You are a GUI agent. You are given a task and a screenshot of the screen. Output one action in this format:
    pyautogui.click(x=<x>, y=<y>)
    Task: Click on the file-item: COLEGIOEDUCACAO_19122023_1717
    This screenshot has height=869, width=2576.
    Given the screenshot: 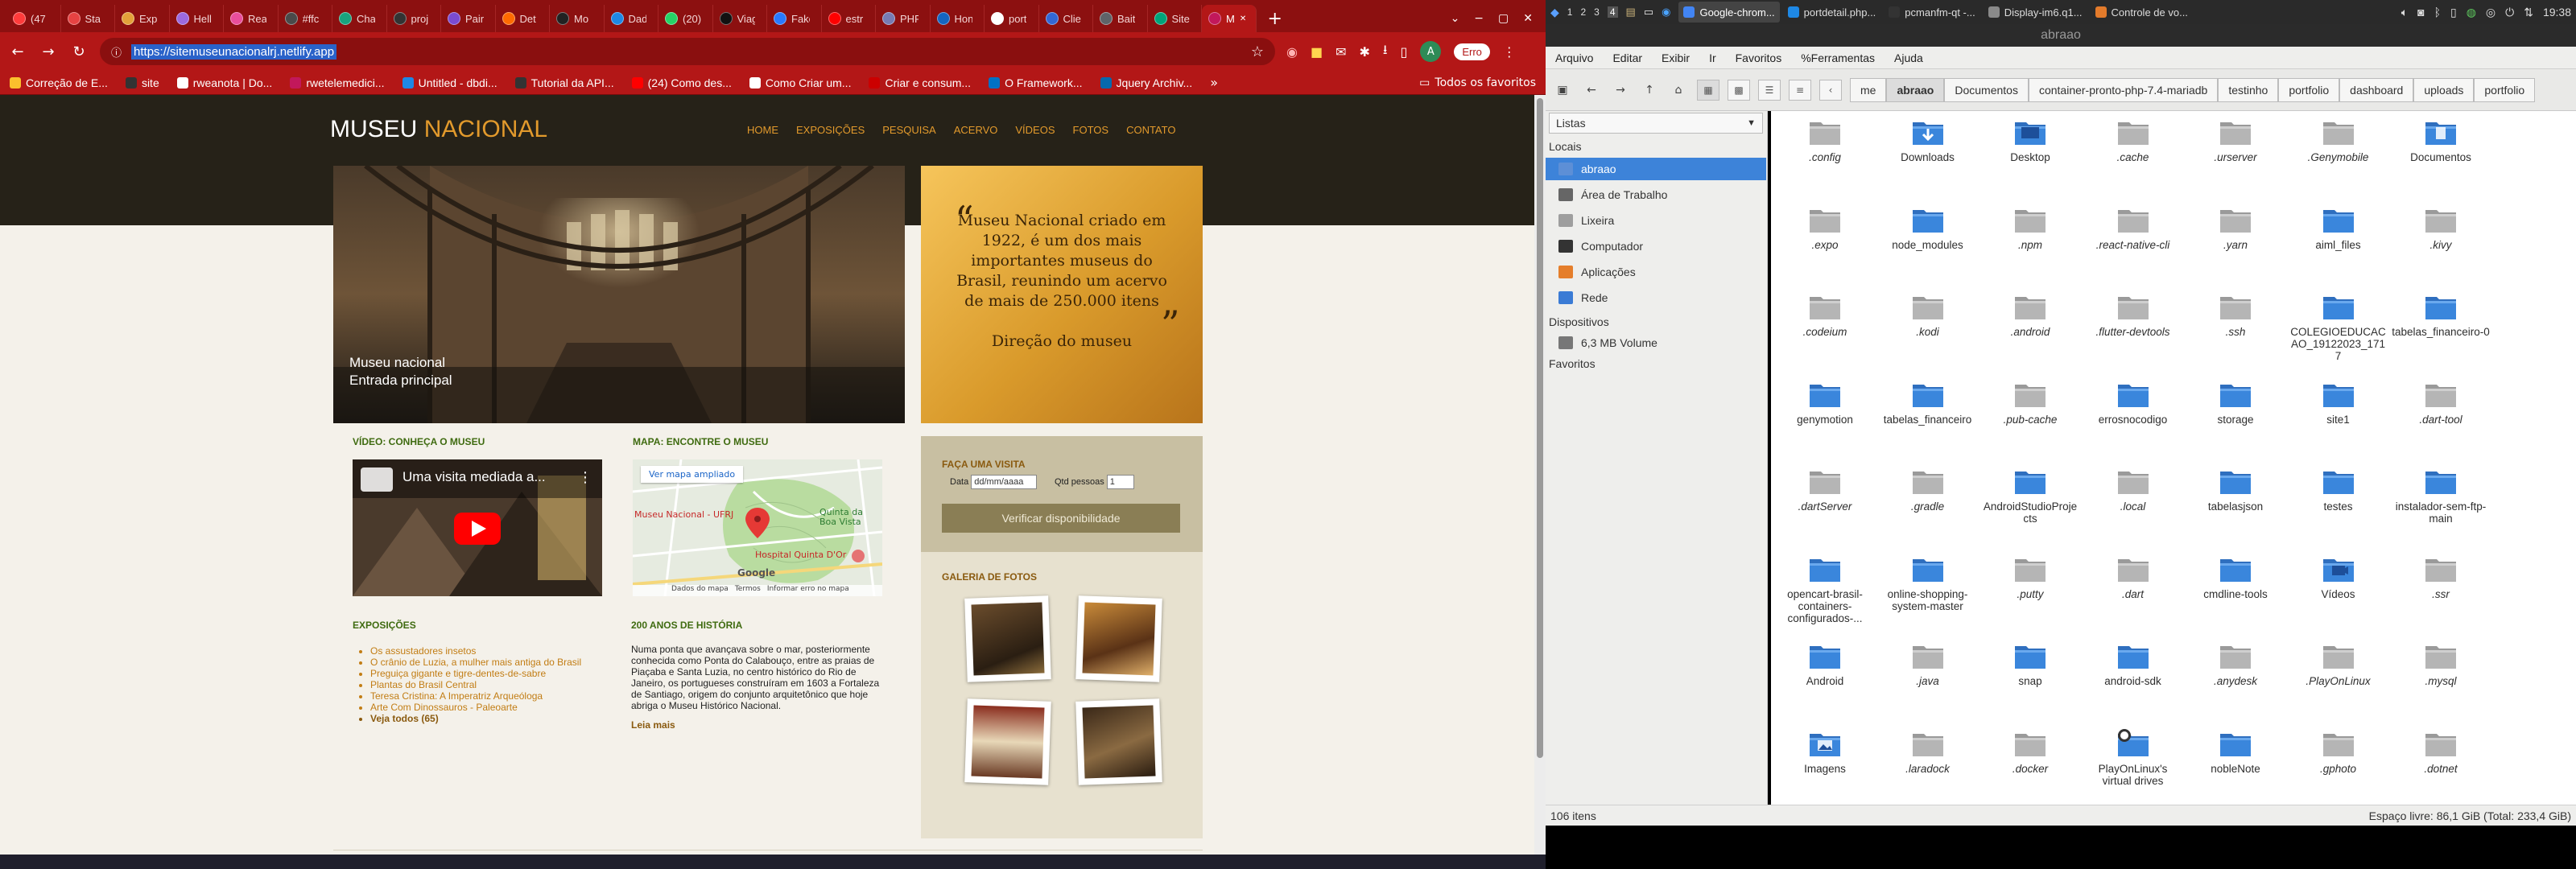 What is the action you would take?
    pyautogui.click(x=2338, y=327)
    